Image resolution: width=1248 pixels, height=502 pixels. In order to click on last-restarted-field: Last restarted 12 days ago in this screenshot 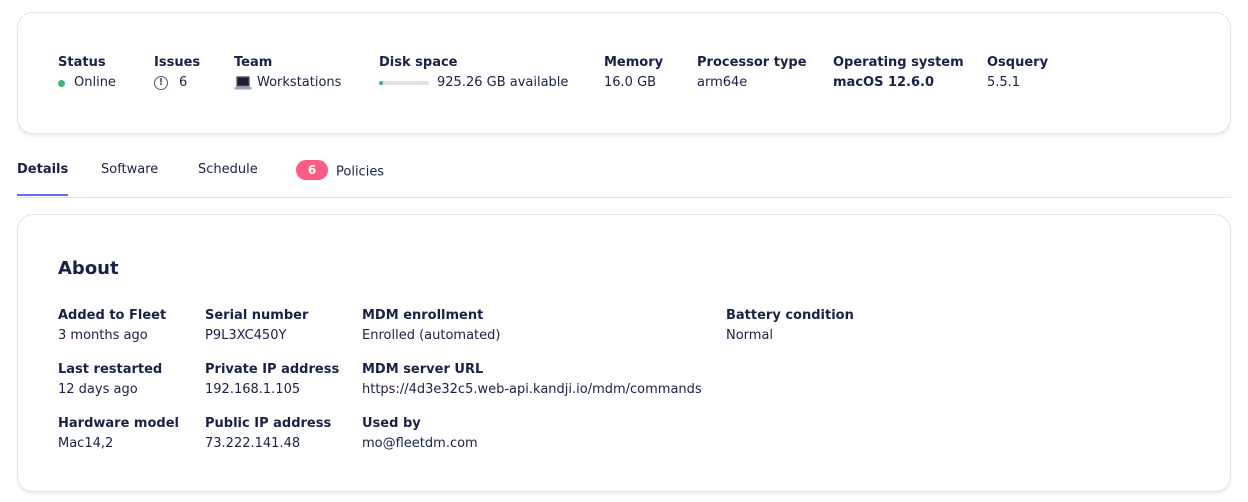, I will do `click(110, 380)`.